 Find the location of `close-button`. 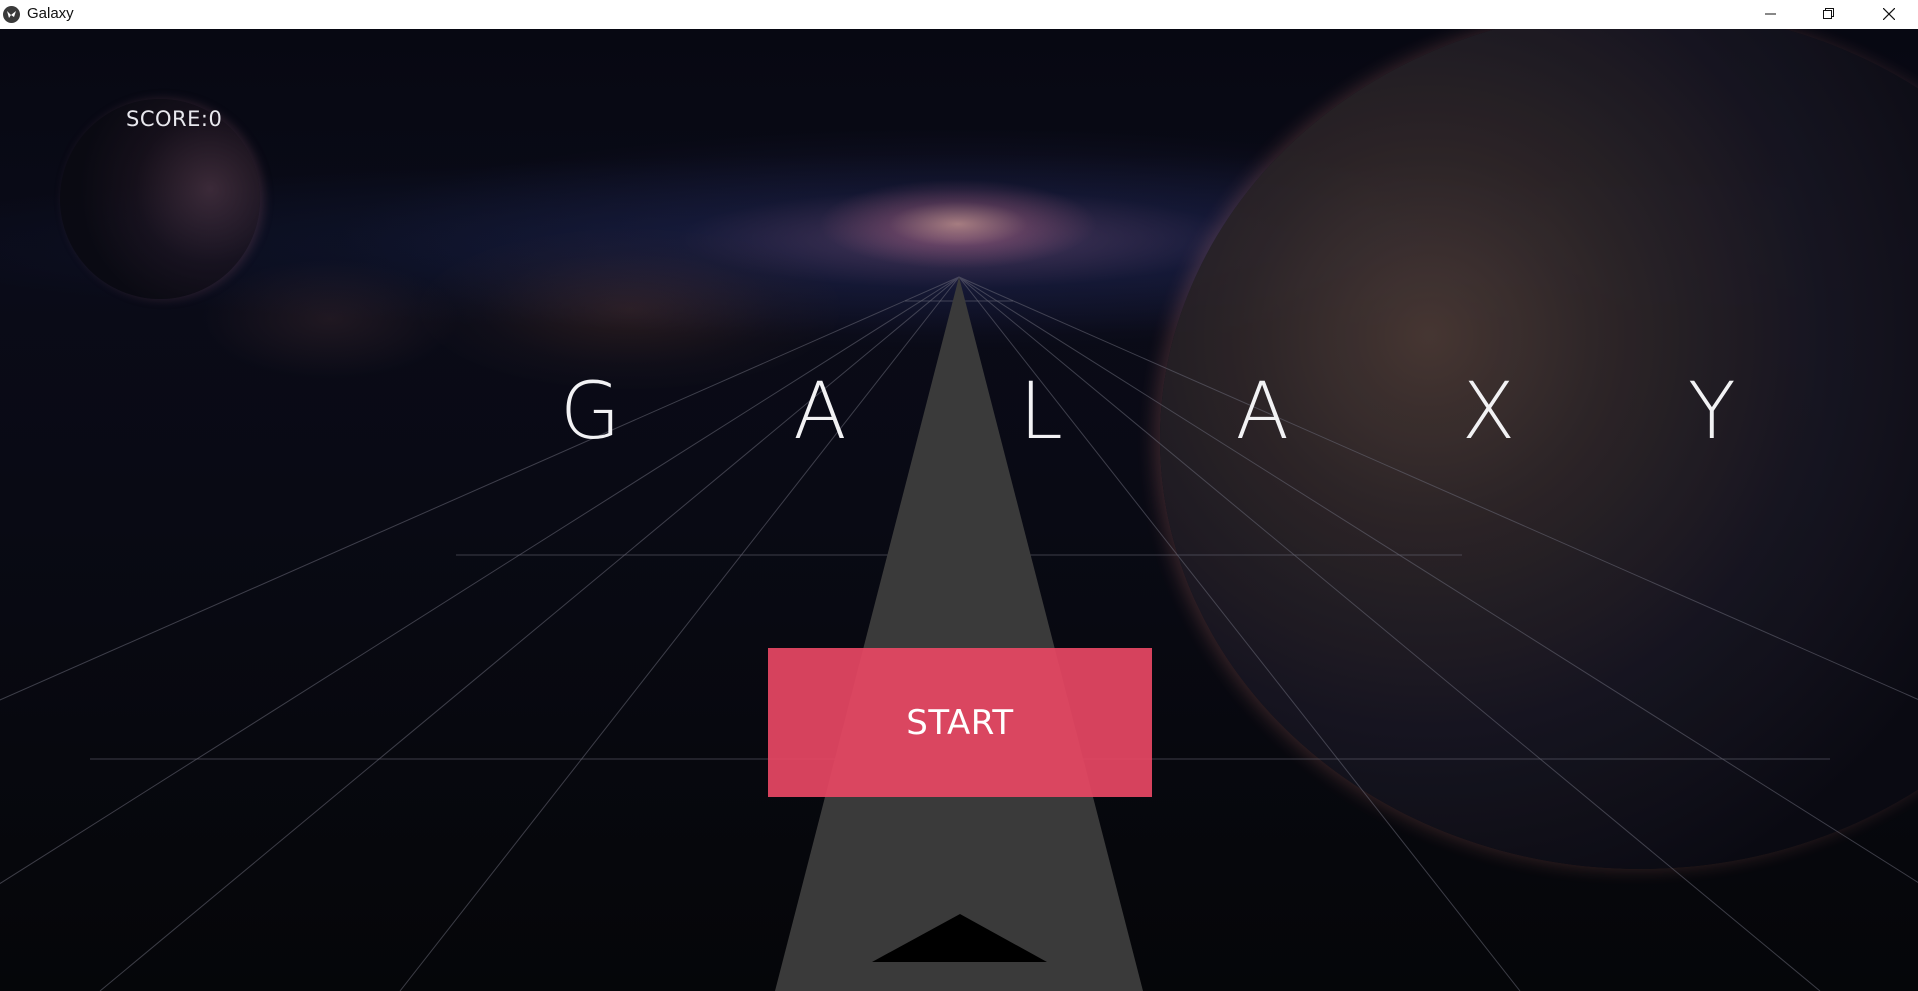

close-button is located at coordinates (1889, 14).